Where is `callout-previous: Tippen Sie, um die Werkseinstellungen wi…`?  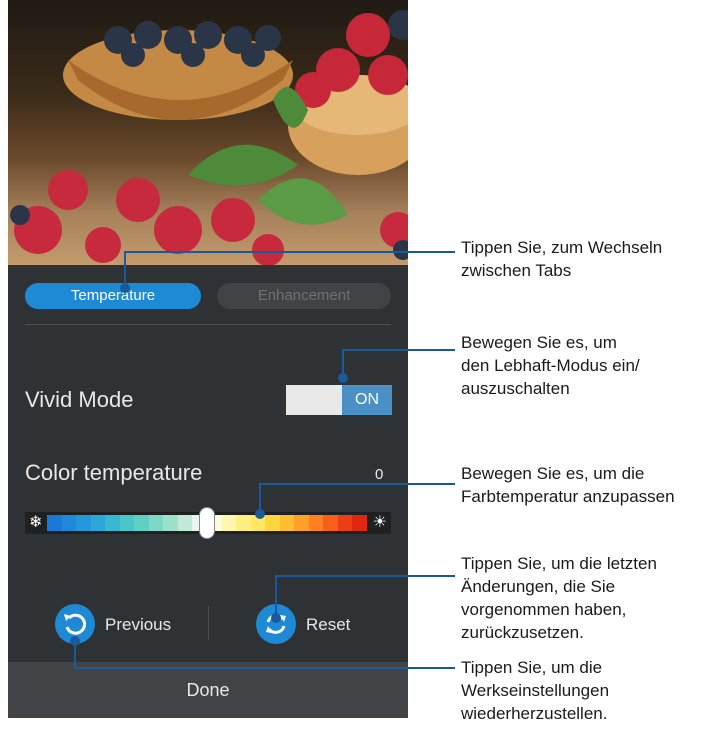 callout-previous: Tippen Sie, um die Werkseinstellungen wi… is located at coordinates (535, 690).